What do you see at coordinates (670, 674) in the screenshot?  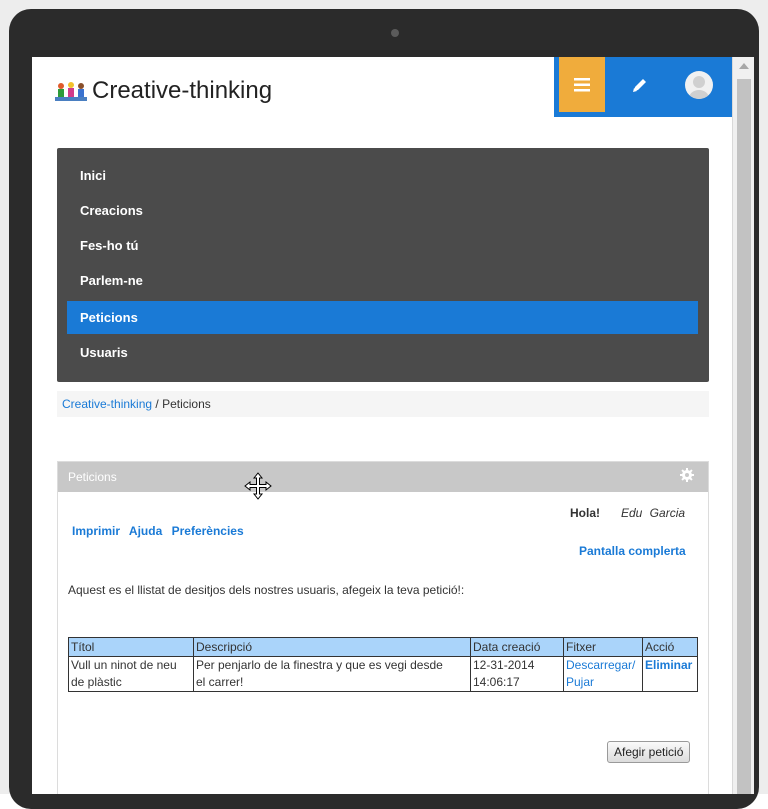 I see `cell-action: Eliminar` at bounding box center [670, 674].